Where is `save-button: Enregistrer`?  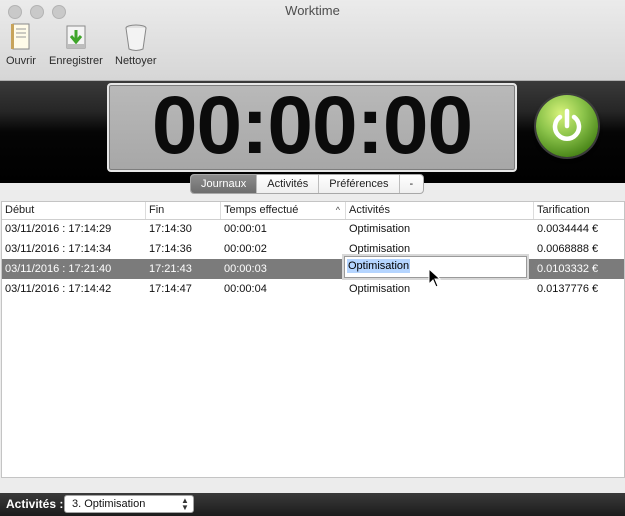 save-button: Enregistrer is located at coordinates (76, 44).